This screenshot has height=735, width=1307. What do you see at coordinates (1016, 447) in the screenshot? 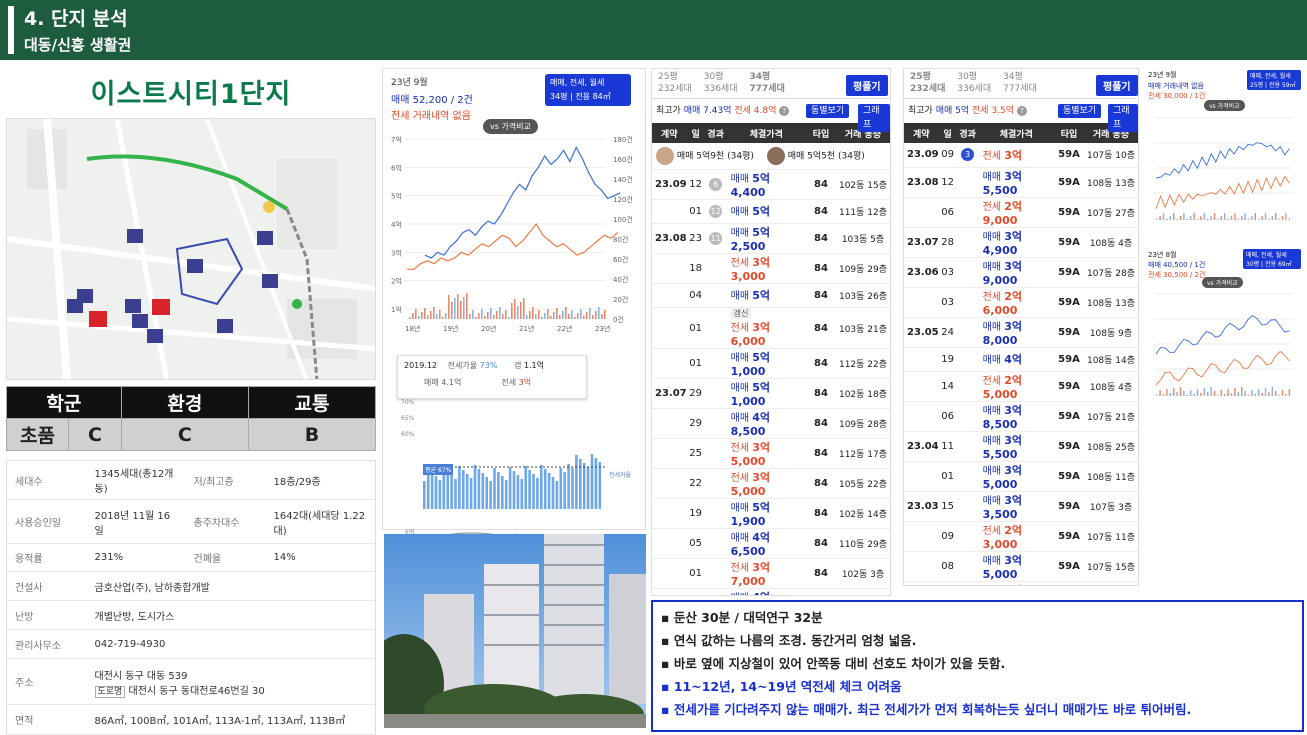
I see `row-price: 매매 3억 5,500` at bounding box center [1016, 447].